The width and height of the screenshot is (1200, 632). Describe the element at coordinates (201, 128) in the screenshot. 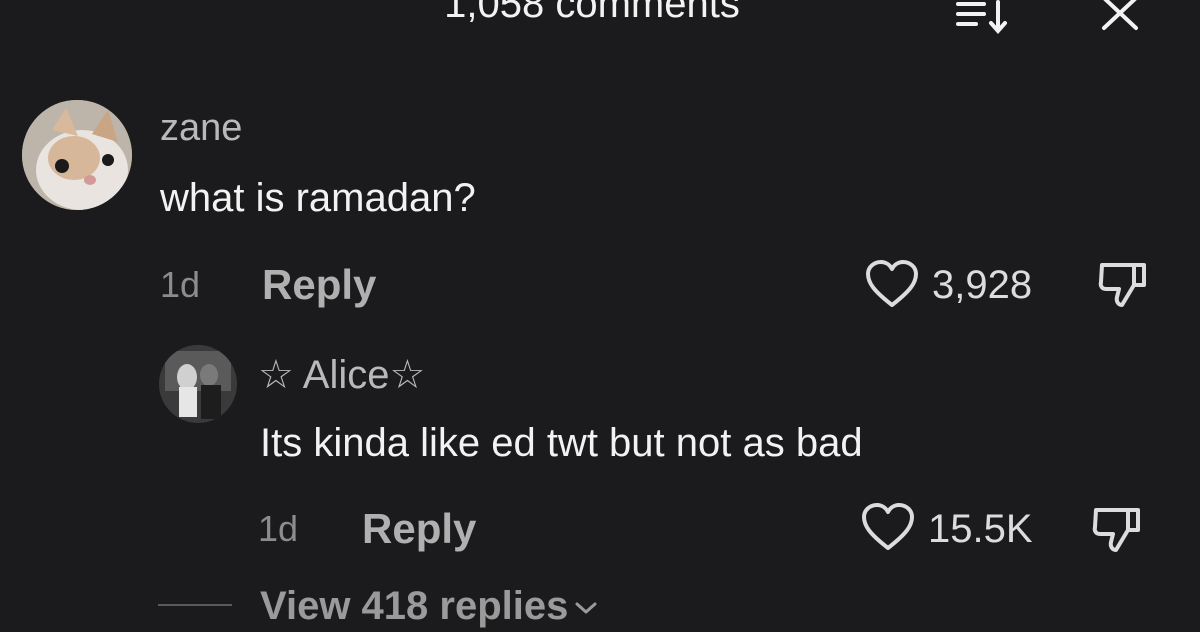

I see `comment-username: zane` at that location.